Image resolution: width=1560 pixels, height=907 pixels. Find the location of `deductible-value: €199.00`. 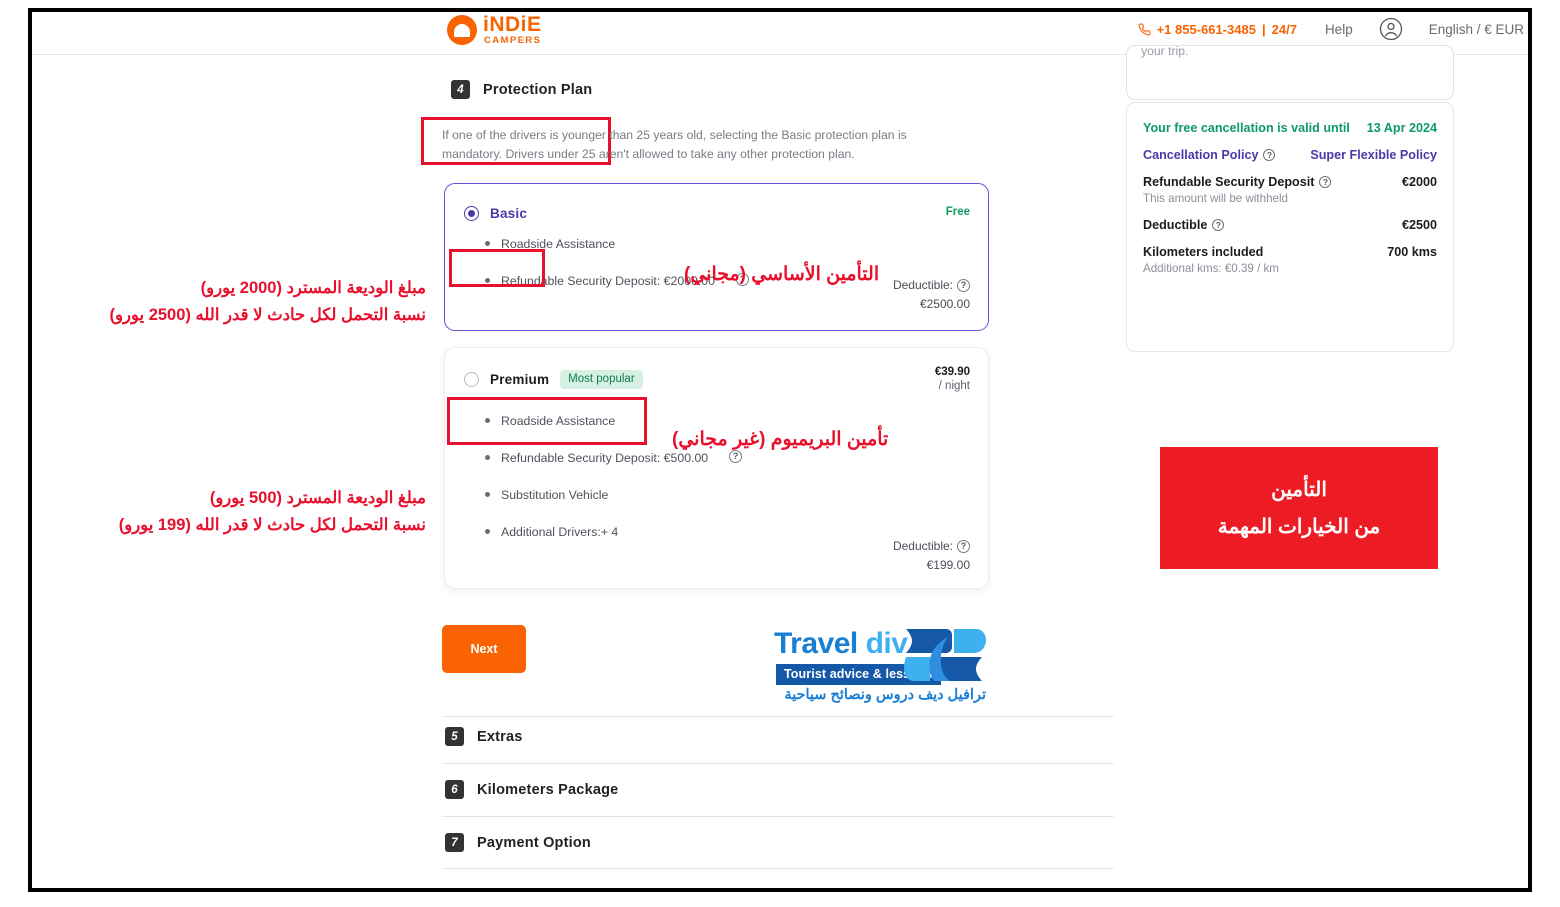

deductible-value: €199.00 is located at coordinates (948, 565).